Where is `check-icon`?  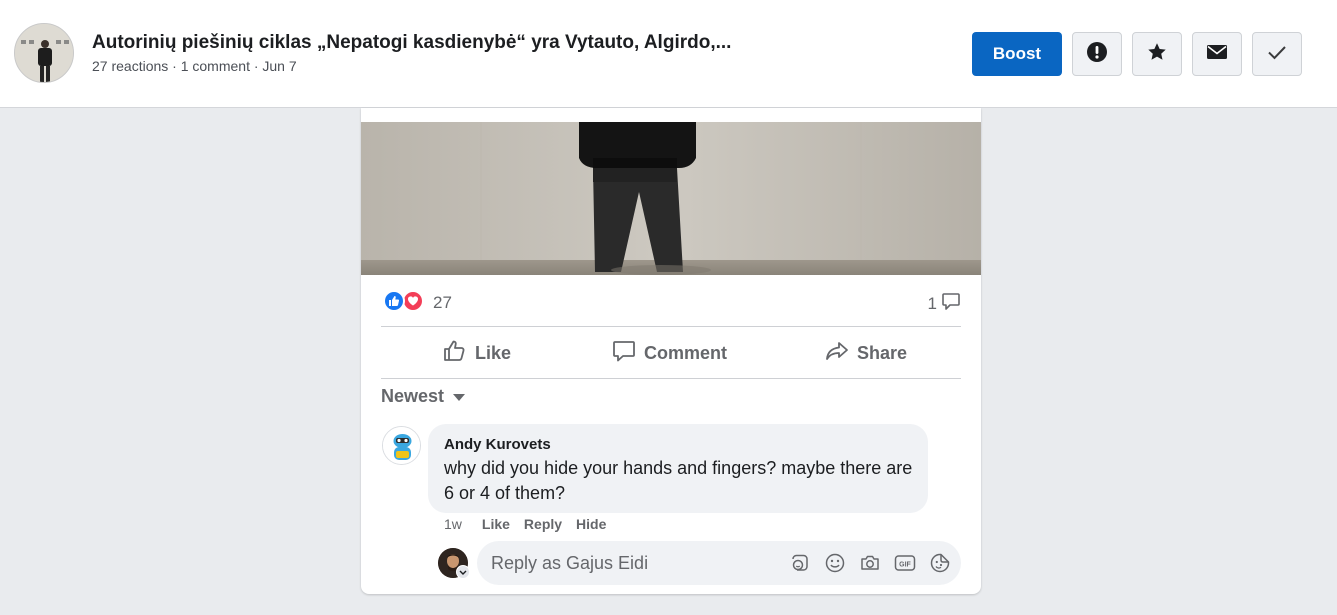
check-icon is located at coordinates (1277, 54).